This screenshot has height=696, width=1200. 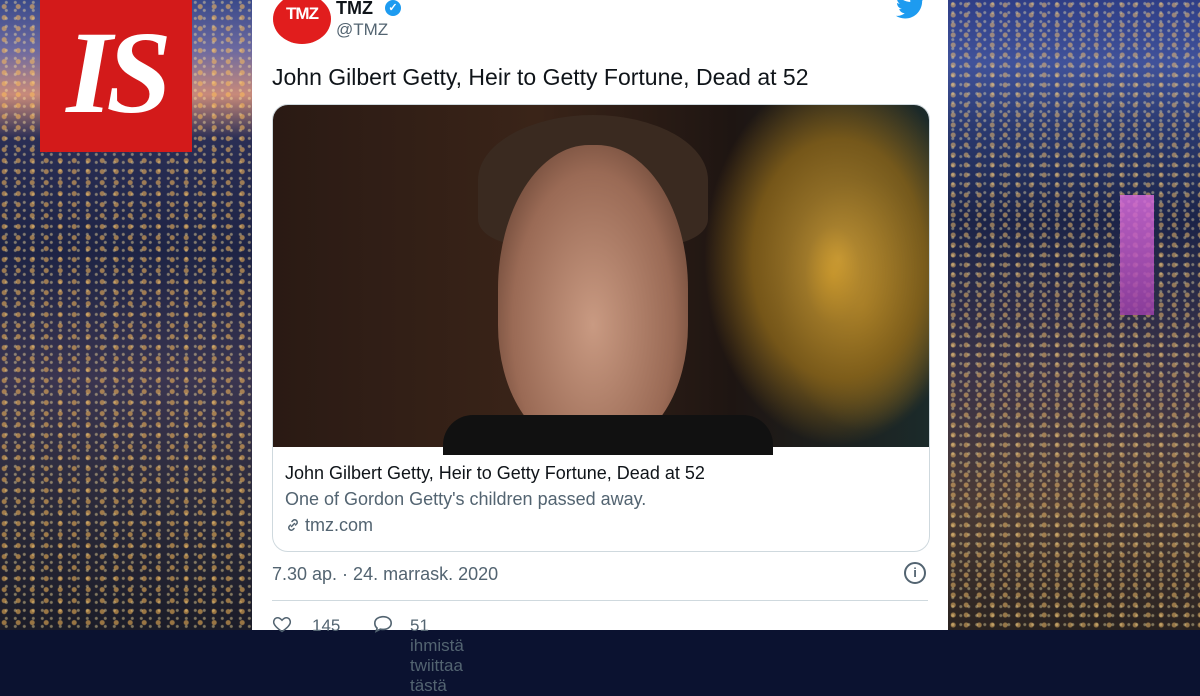 I want to click on twitter-bird-icon, so click(x=911, y=10).